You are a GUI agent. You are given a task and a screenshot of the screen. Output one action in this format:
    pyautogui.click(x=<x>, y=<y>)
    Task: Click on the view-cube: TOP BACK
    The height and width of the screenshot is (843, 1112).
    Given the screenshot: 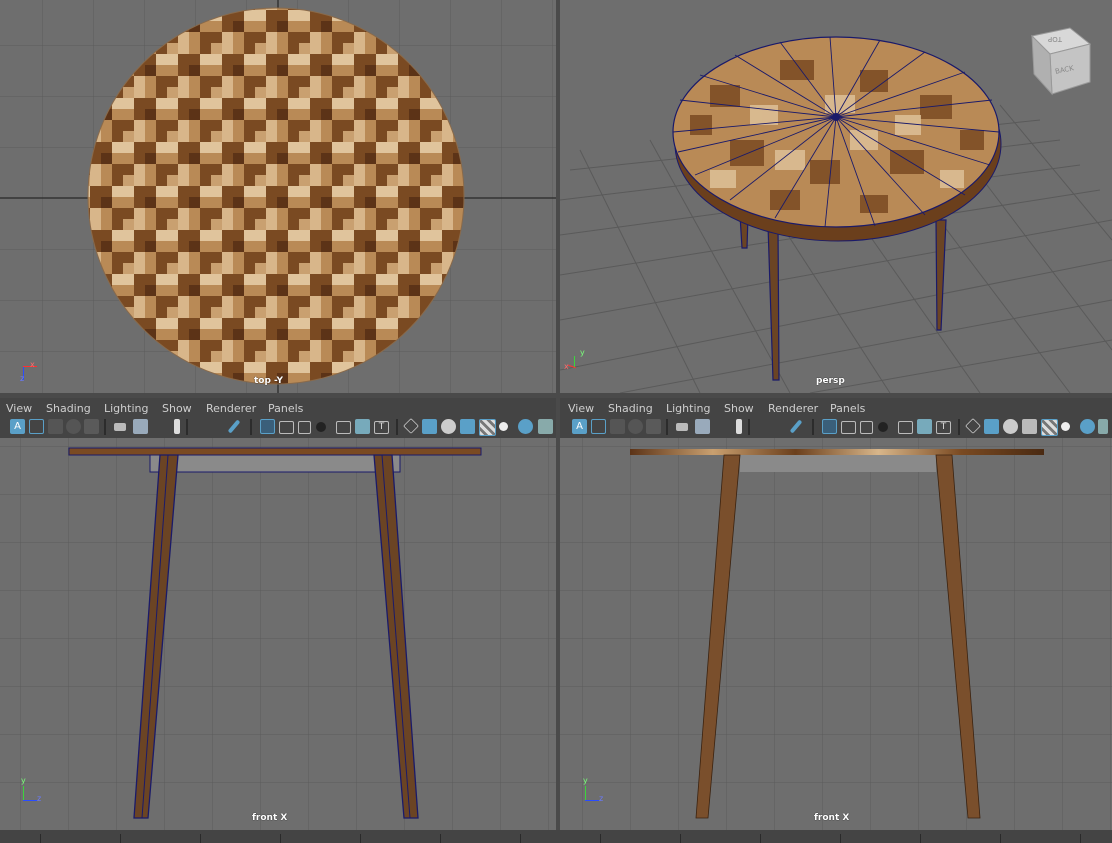 What is the action you would take?
    pyautogui.click(x=1061, y=61)
    